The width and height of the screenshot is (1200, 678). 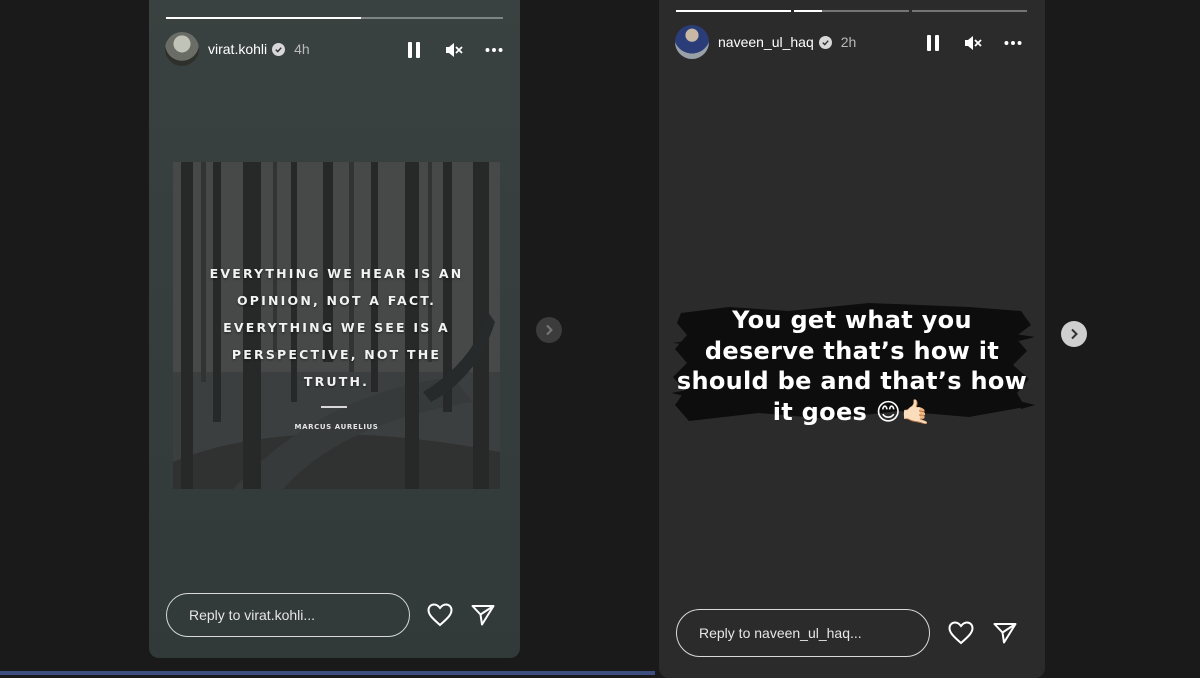 What do you see at coordinates (852, 320) in the screenshot?
I see `sticker-line: You get what you` at bounding box center [852, 320].